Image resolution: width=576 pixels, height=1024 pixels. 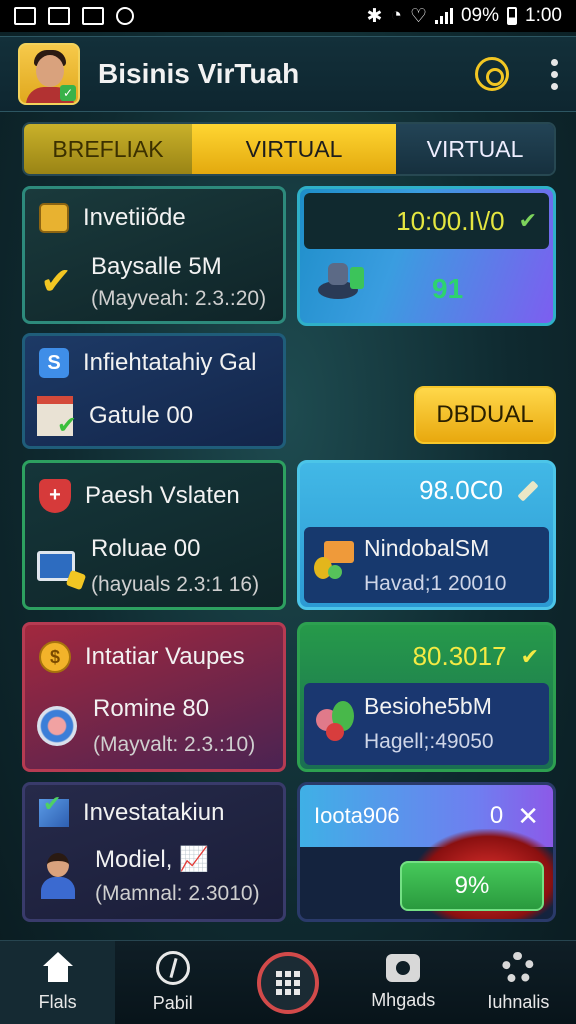 I want to click on fruits-icon, so click(x=336, y=721).